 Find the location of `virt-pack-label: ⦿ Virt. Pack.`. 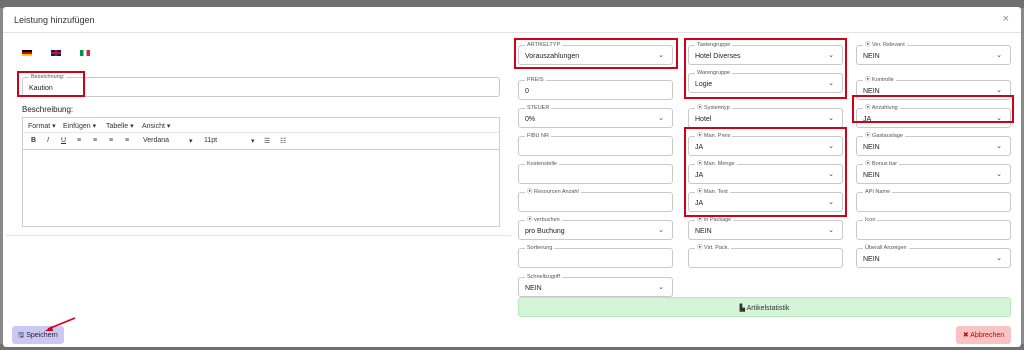

virt-pack-label: ⦿ Virt. Pack. is located at coordinates (713, 248).